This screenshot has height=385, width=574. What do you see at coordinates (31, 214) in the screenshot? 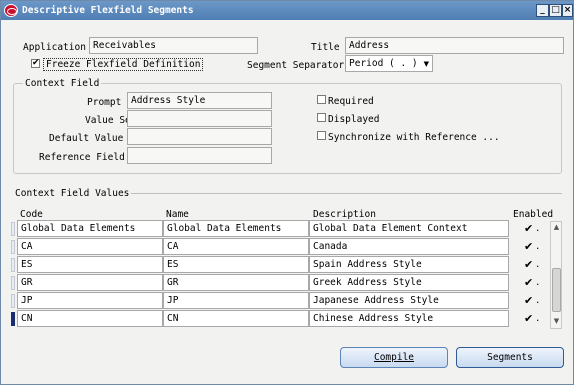
I see `column-header-code: Code` at bounding box center [31, 214].